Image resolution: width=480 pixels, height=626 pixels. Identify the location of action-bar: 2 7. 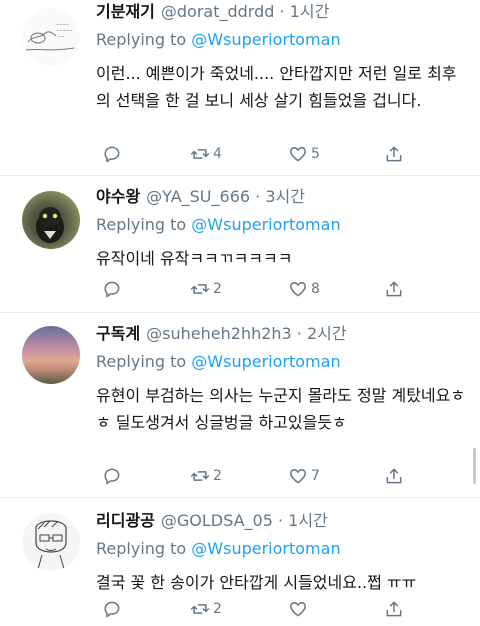
(288, 476).